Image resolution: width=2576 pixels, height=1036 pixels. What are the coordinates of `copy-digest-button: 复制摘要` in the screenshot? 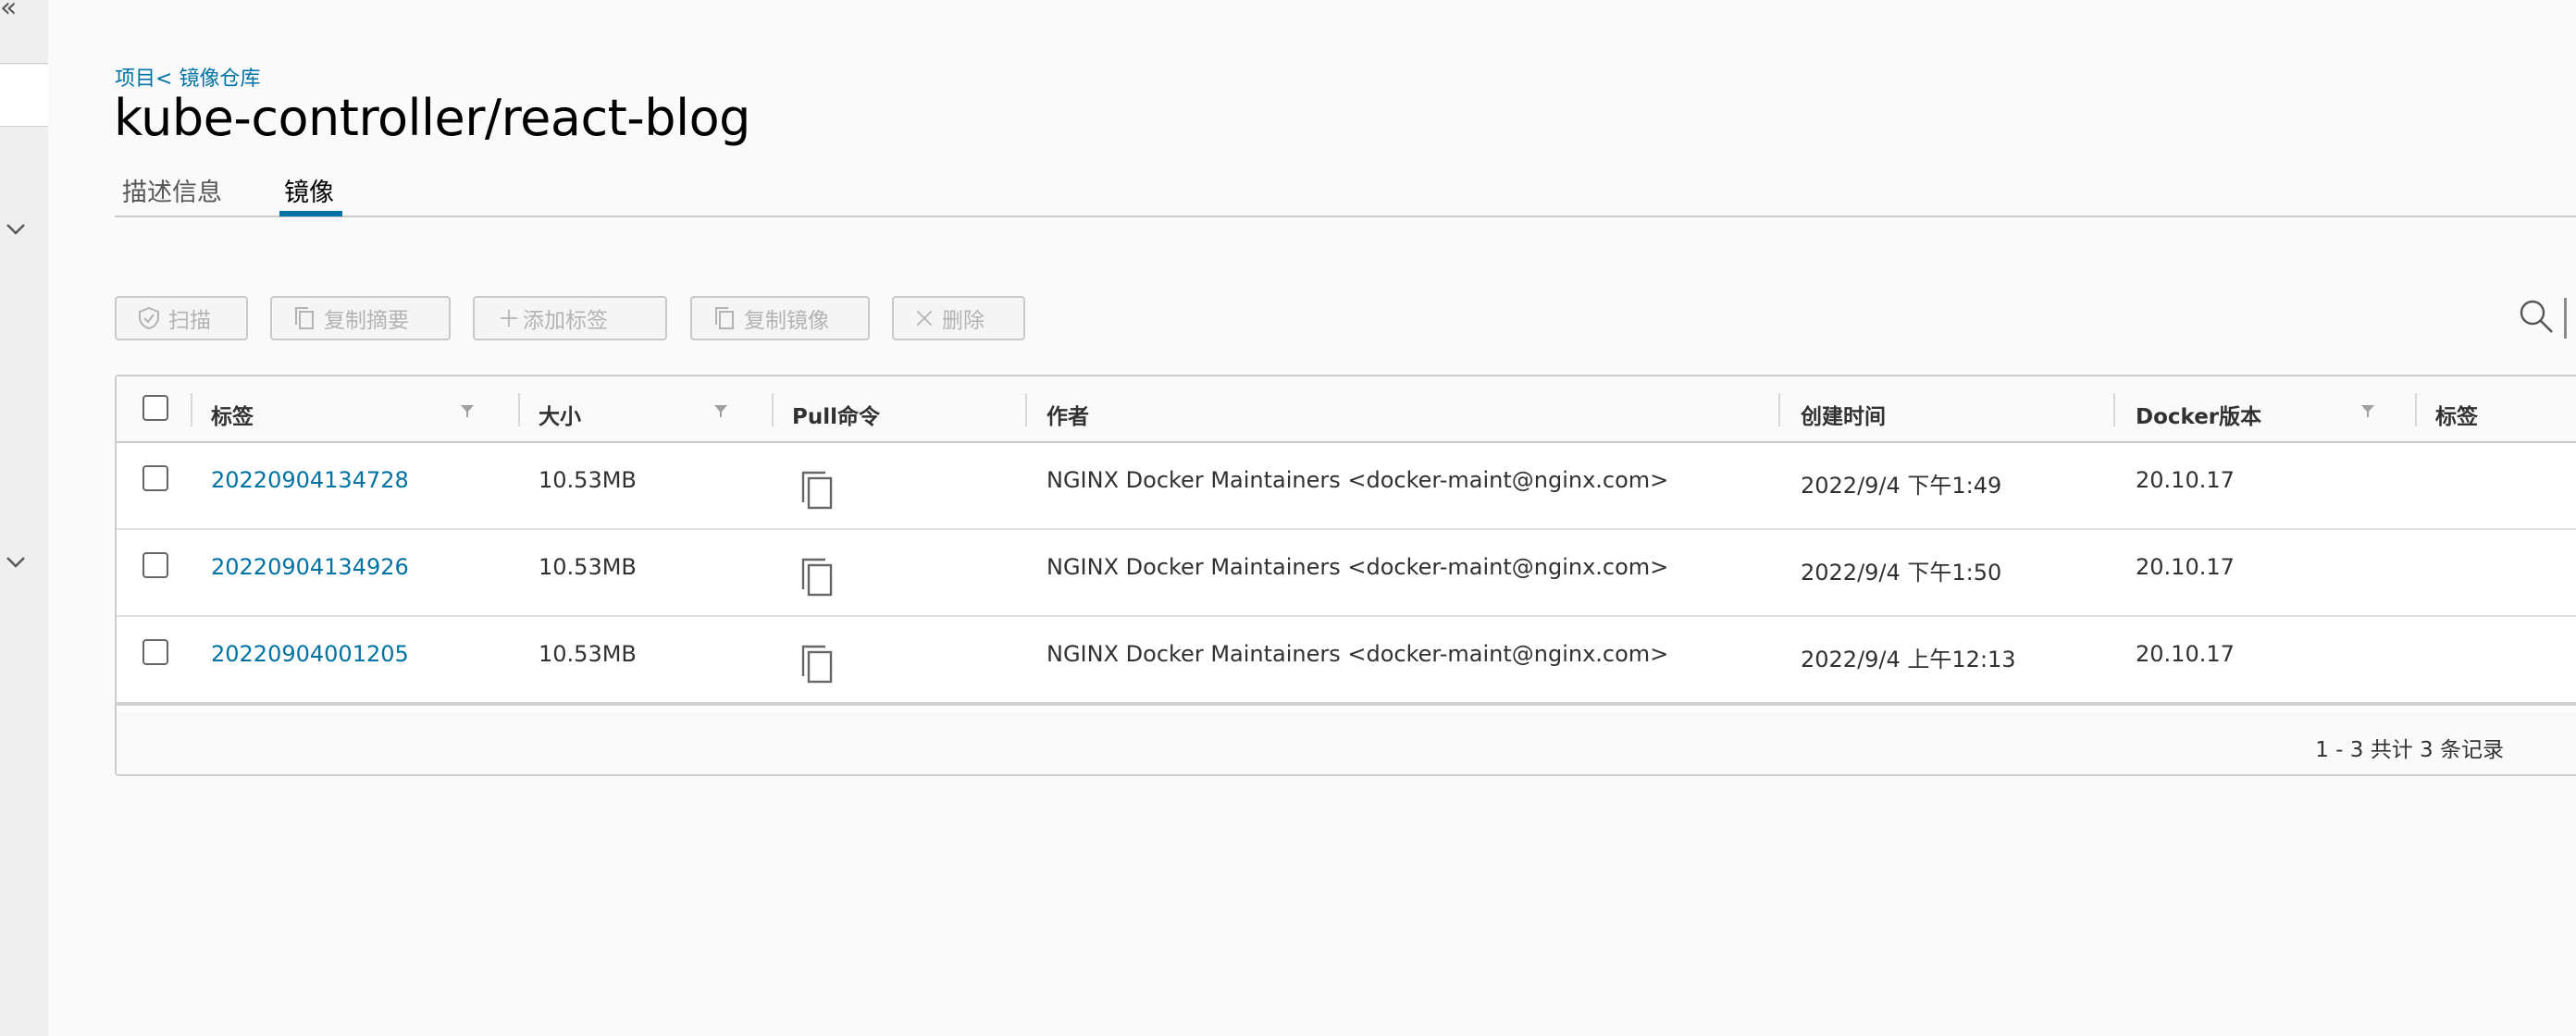 It's located at (361, 318).